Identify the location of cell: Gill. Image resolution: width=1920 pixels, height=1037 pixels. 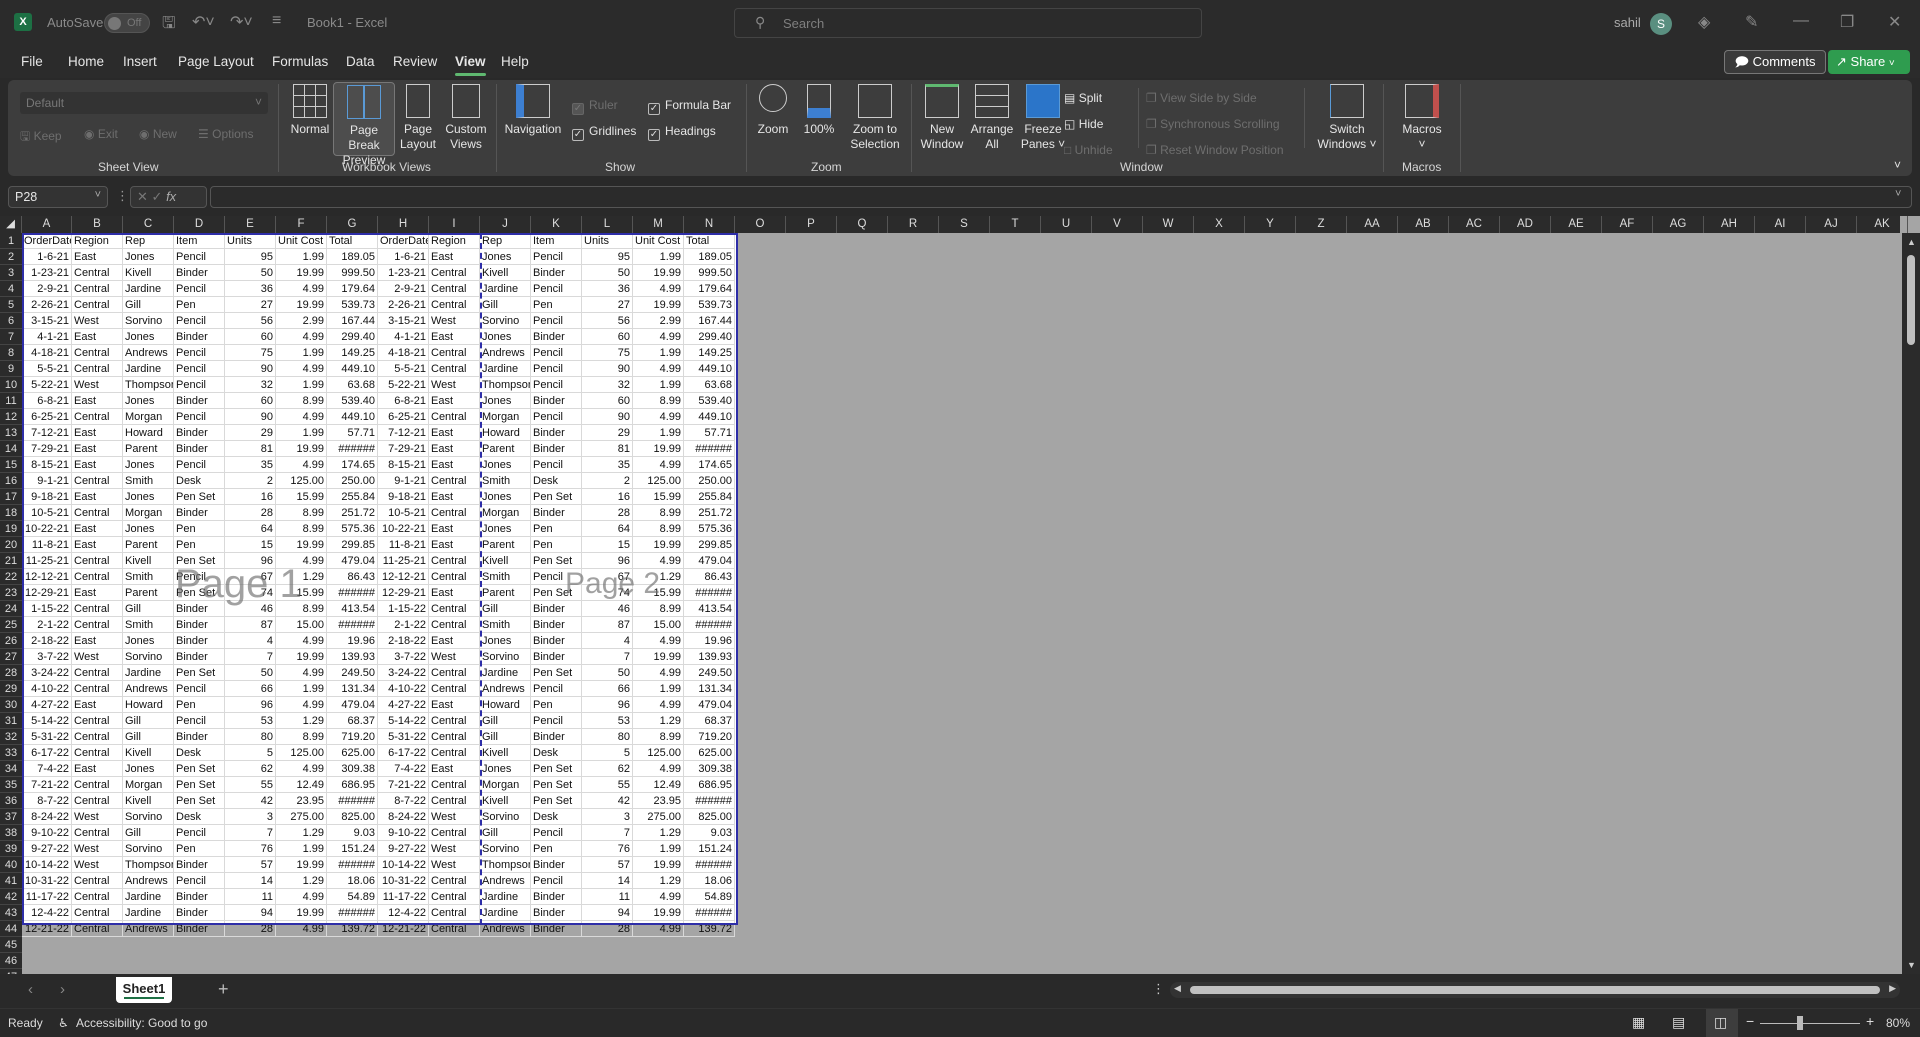
(505, 833).